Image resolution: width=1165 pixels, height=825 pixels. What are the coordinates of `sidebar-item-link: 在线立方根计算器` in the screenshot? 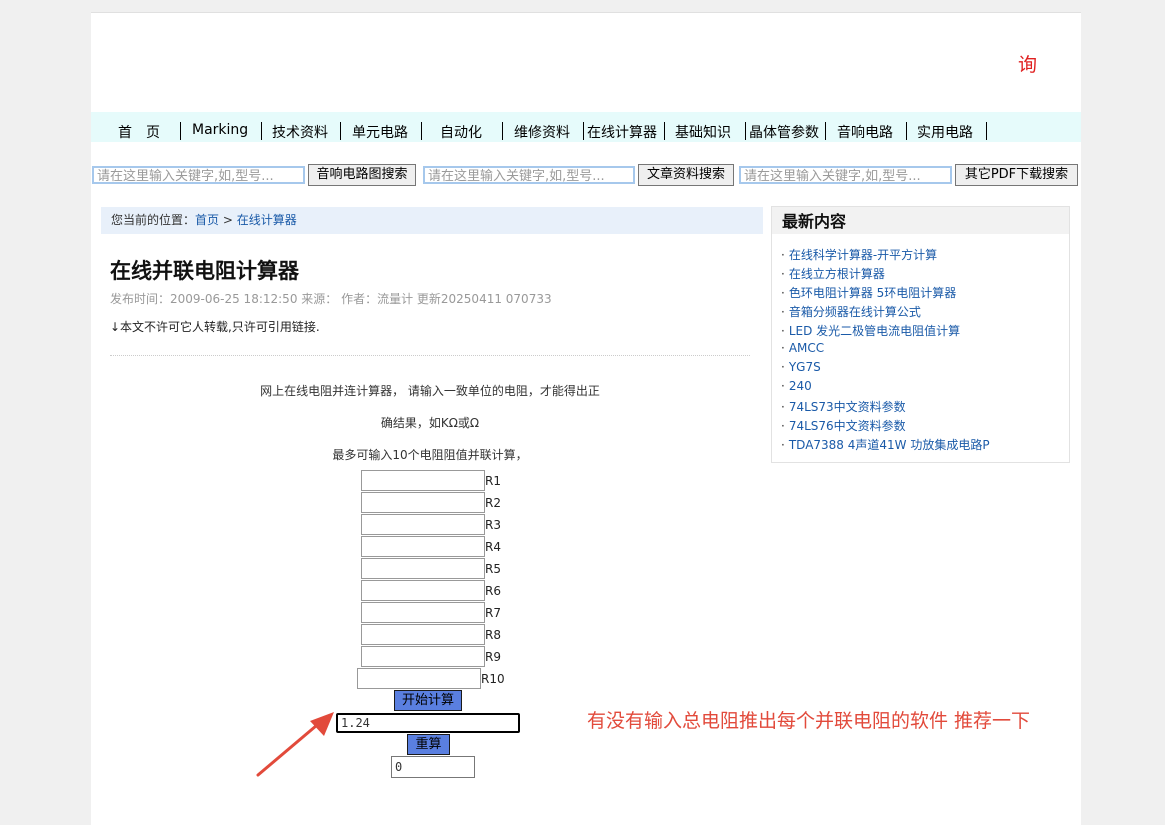 It's located at (837, 274).